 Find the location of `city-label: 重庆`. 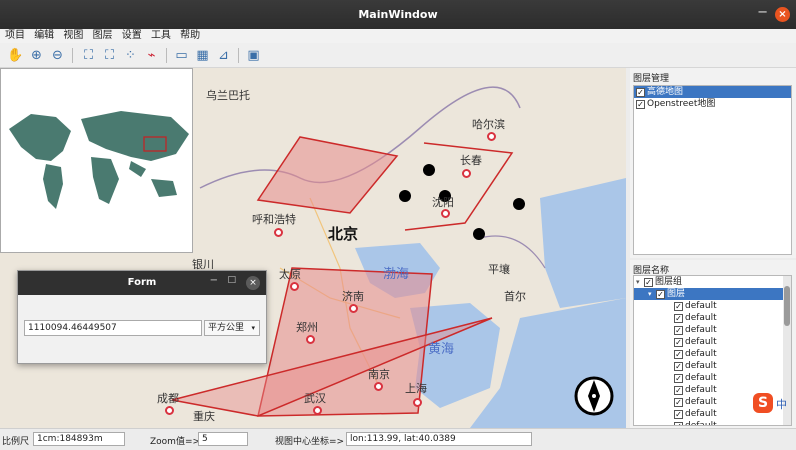

city-label: 重庆 is located at coordinates (204, 416).